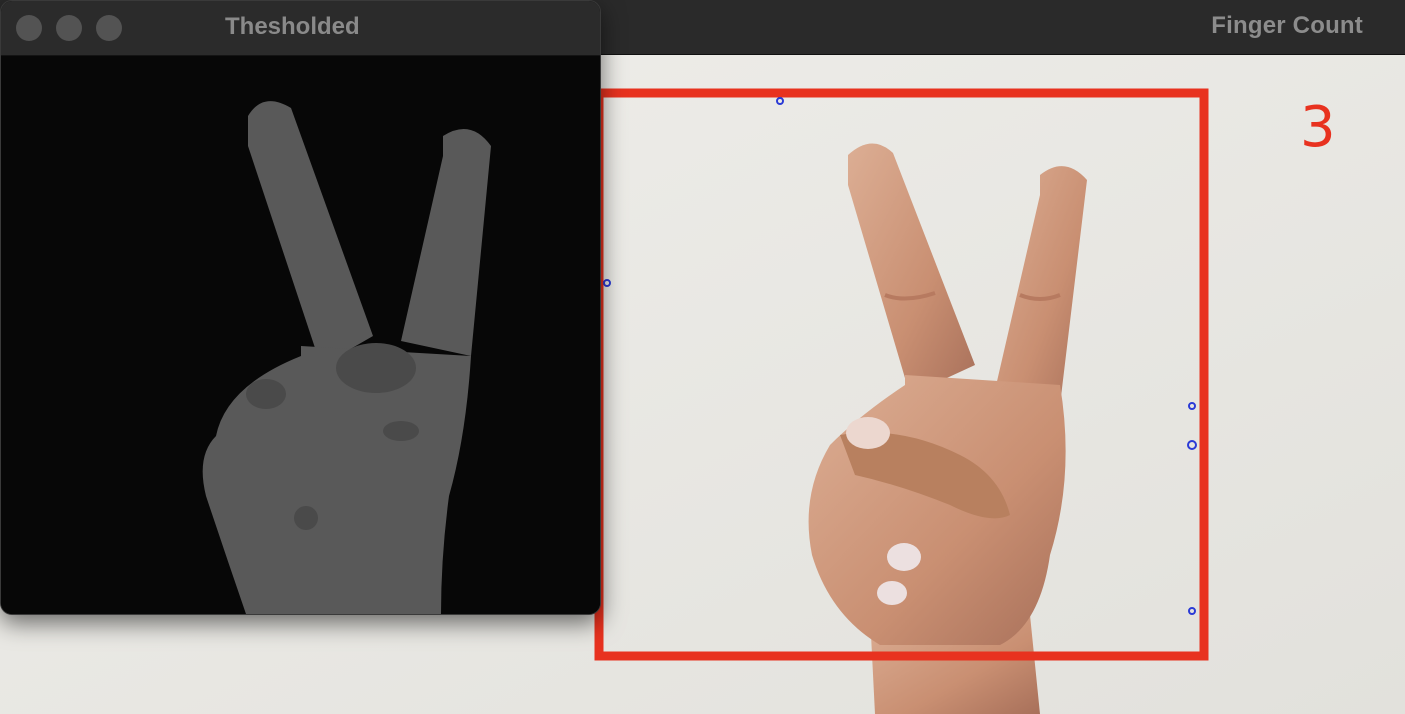  What do you see at coordinates (292, 26) in the screenshot?
I see `window-title: Thesholded` at bounding box center [292, 26].